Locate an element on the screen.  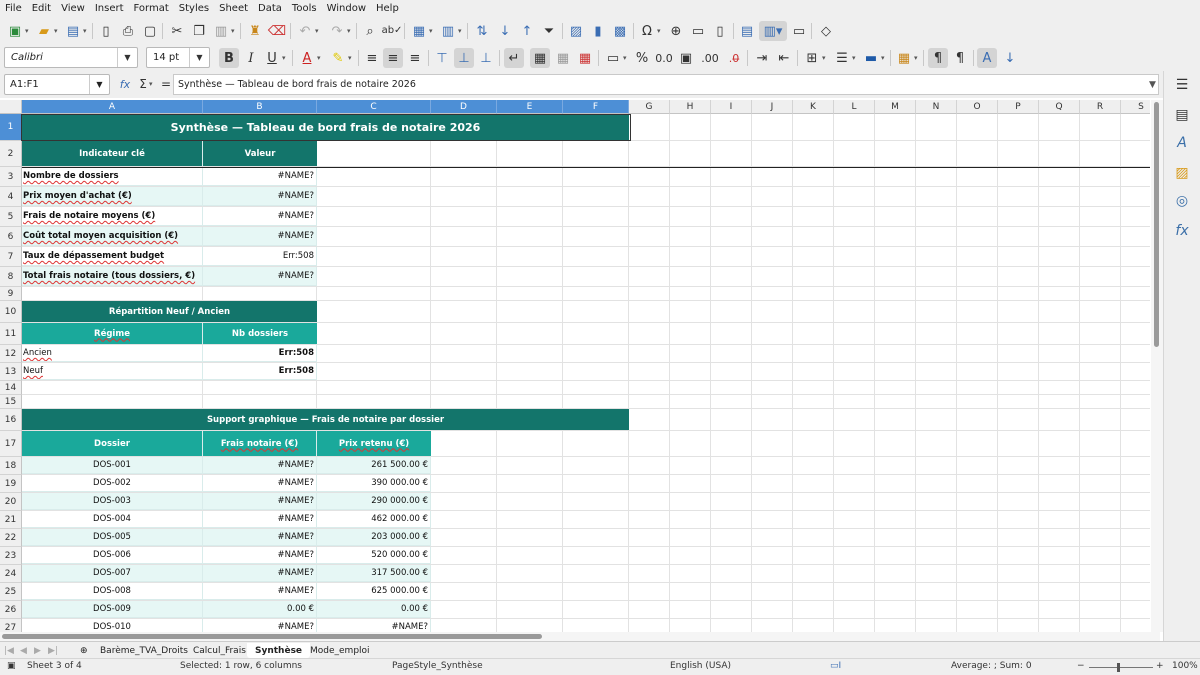
cut-icon: ✂ is located at coordinates (177, 31).